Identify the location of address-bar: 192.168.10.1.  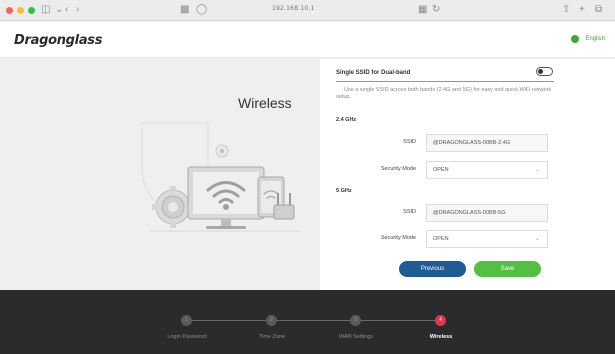
(293, 8).